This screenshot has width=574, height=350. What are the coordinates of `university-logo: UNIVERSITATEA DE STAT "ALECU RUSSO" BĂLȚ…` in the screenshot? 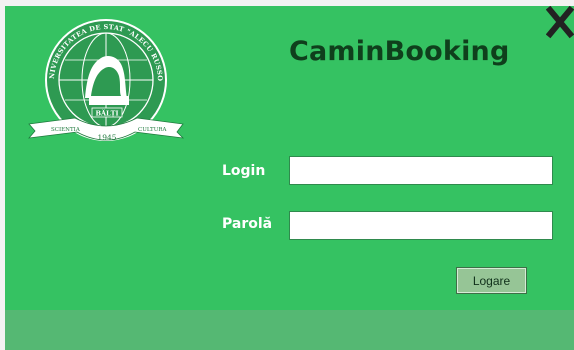 It's located at (107, 80).